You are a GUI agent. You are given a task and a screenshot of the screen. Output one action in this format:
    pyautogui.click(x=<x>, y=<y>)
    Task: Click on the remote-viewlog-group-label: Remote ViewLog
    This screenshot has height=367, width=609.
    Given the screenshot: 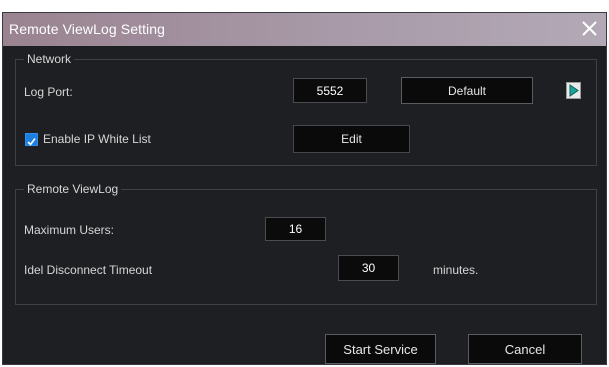 What is the action you would take?
    pyautogui.click(x=73, y=189)
    